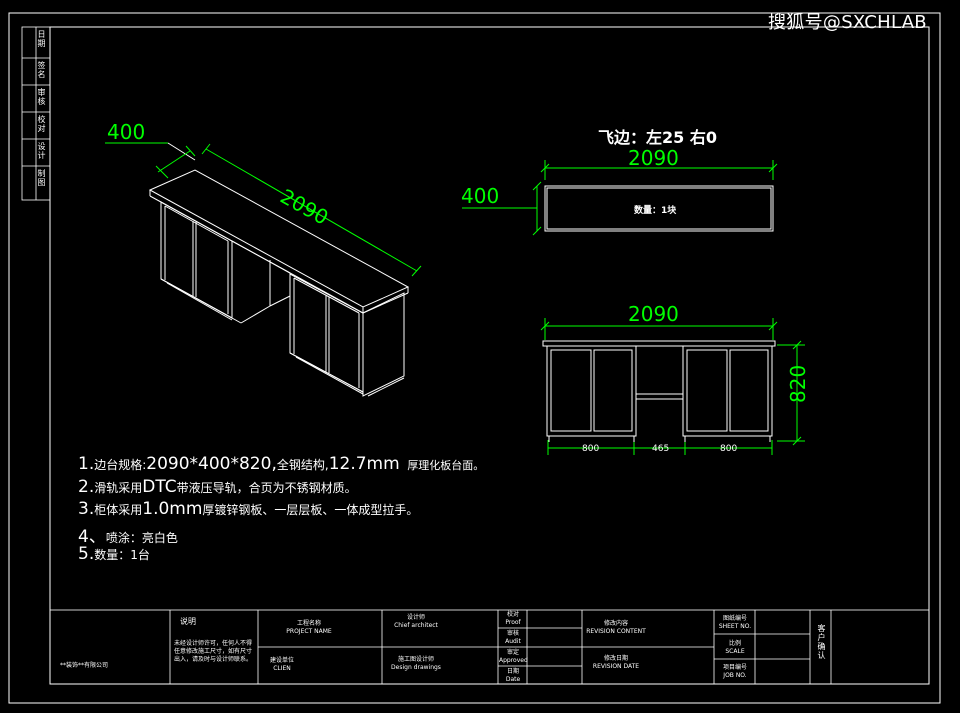 This screenshot has height=713, width=960. I want to click on tb-client: 建设单位 CLIEN, so click(281, 664).